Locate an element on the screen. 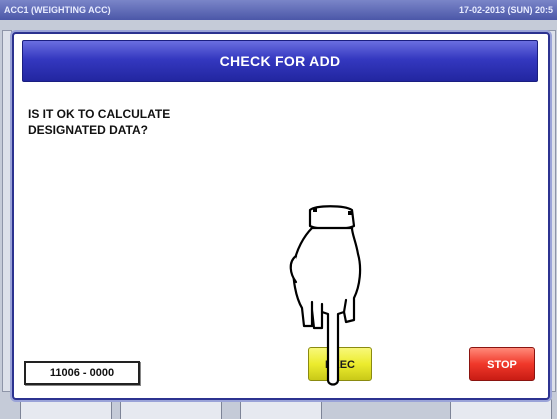 The width and height of the screenshot is (557, 419). app-title: ACC1 (WEIGHTING ACC) is located at coordinates (57, 10).